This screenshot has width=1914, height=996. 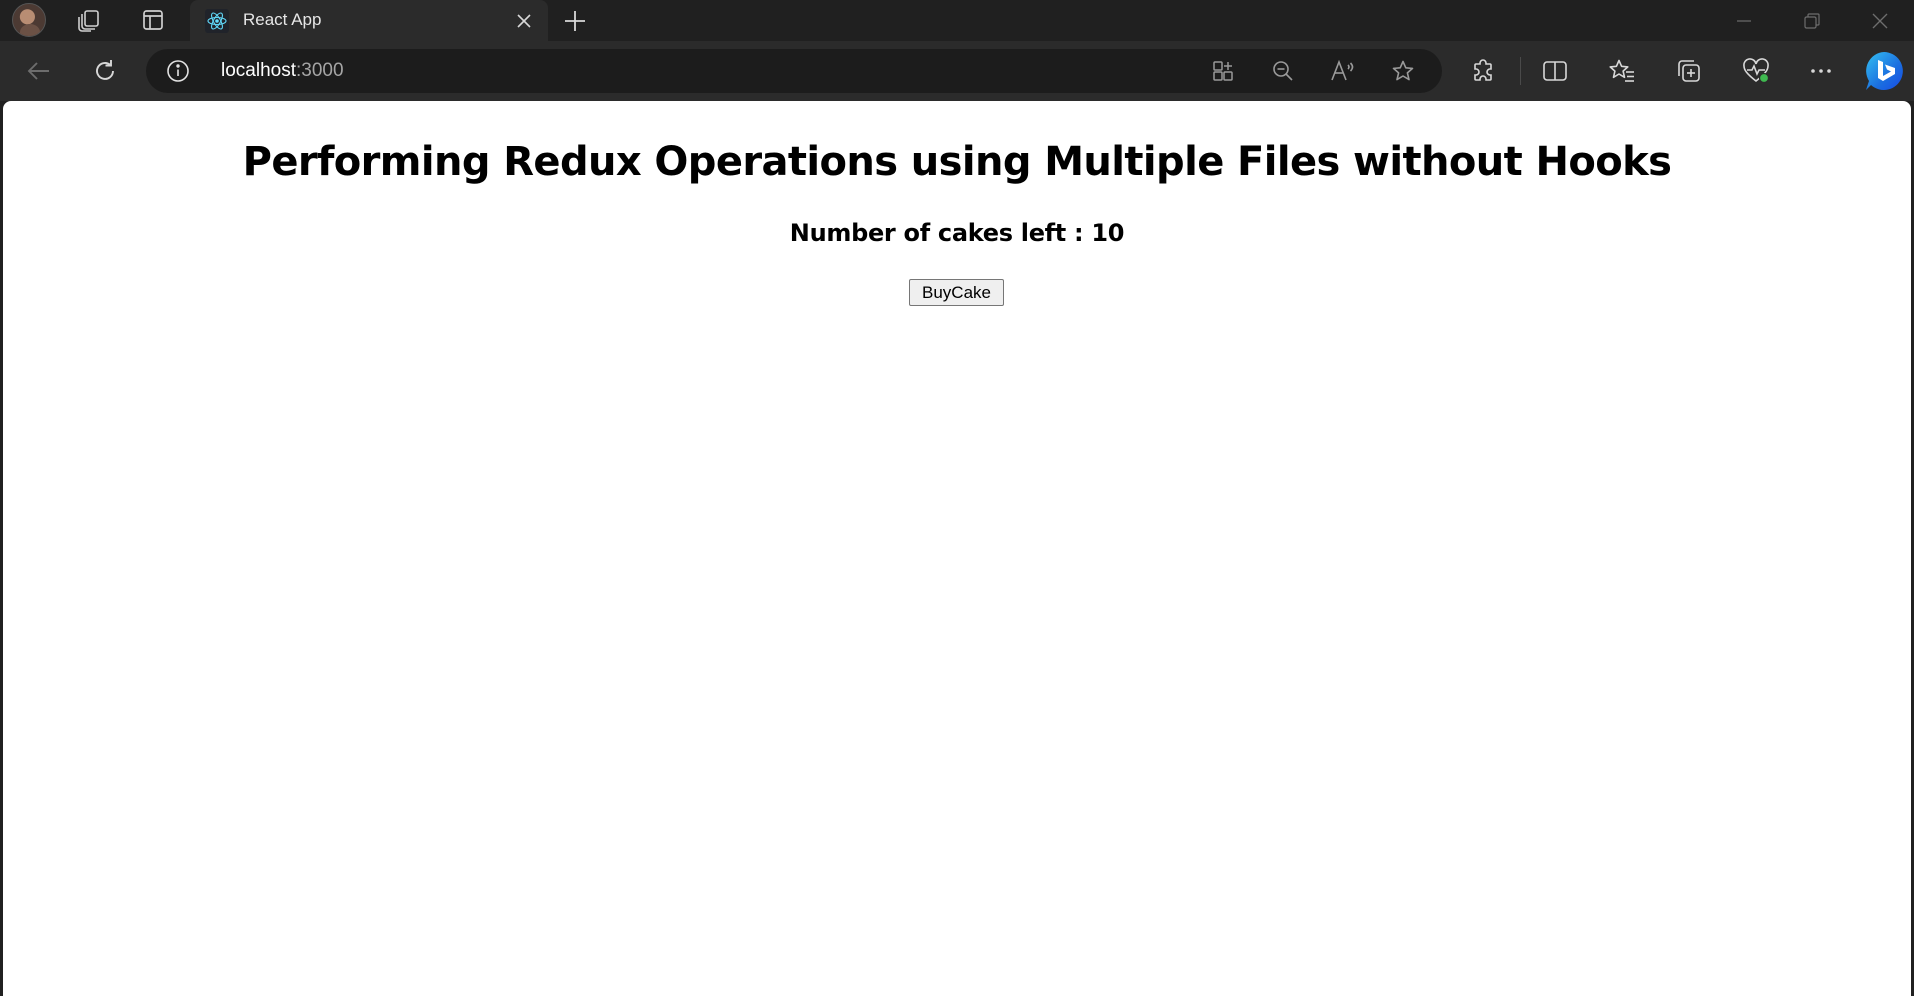 I want to click on close-icon, so click(x=524, y=21).